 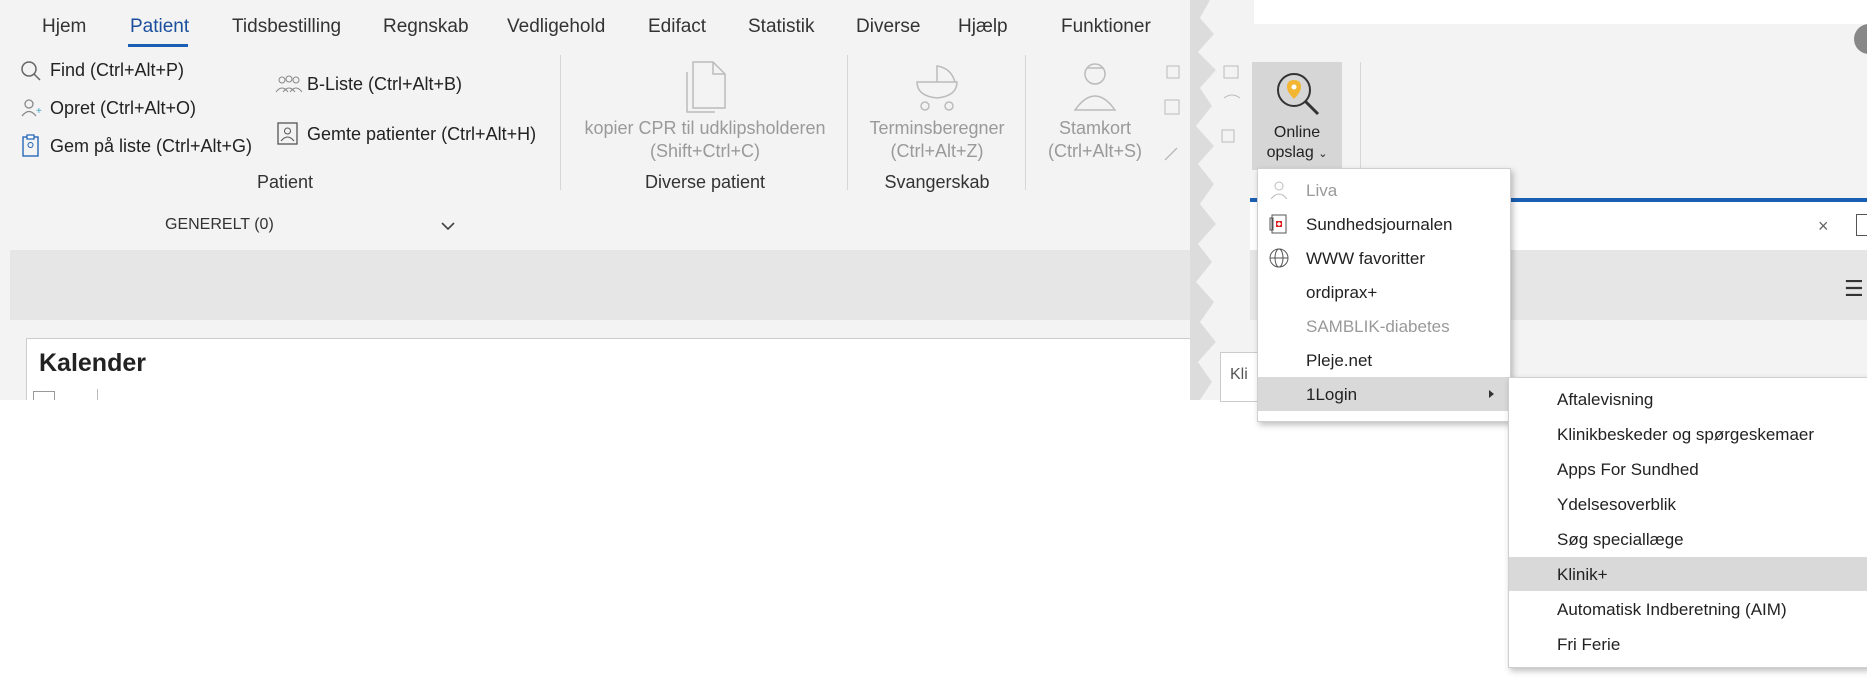 I want to click on menu-patient: Patient, so click(x=159, y=27).